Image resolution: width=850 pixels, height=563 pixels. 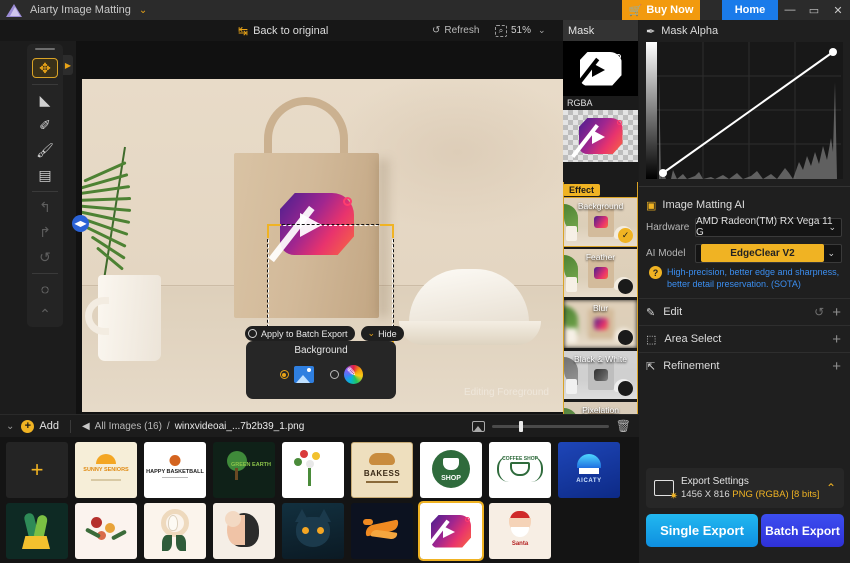 What do you see at coordinates (666, 253) in the screenshot?
I see `ai-model-label: AI Model` at bounding box center [666, 253].